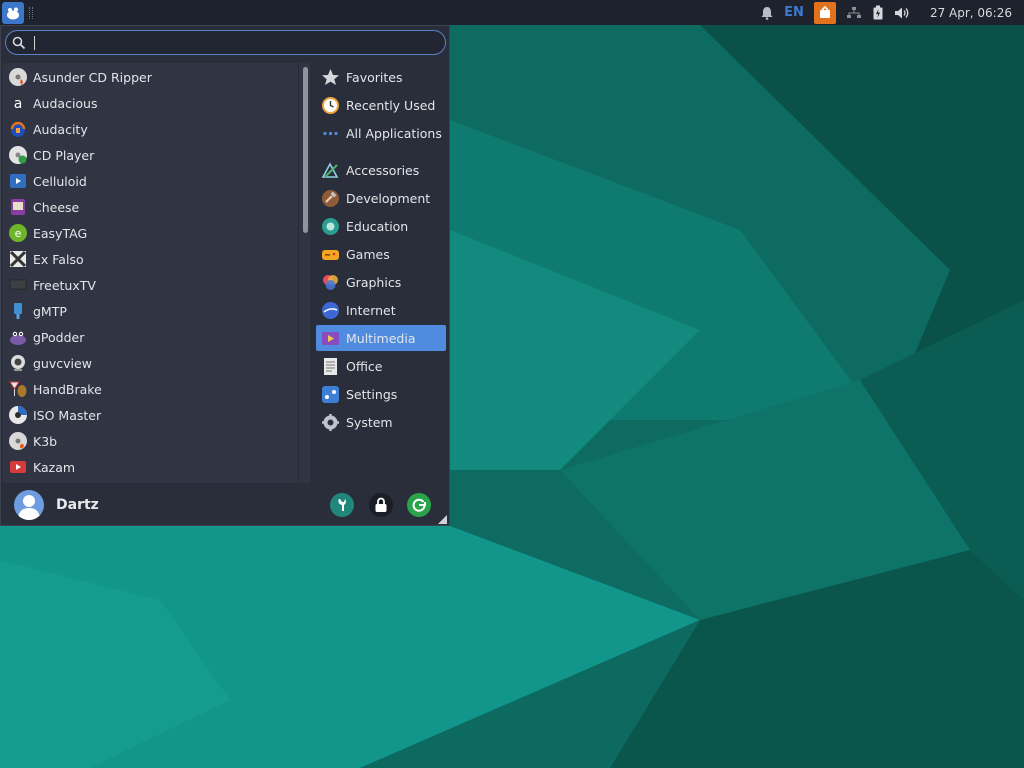 The image size is (1024, 768). What do you see at coordinates (330, 105) in the screenshot?
I see `clock-icon` at bounding box center [330, 105].